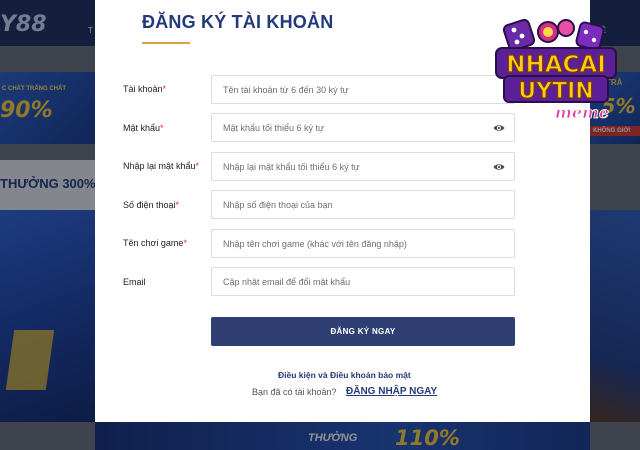  I want to click on password-label: Mật khẩu*, so click(143, 128).